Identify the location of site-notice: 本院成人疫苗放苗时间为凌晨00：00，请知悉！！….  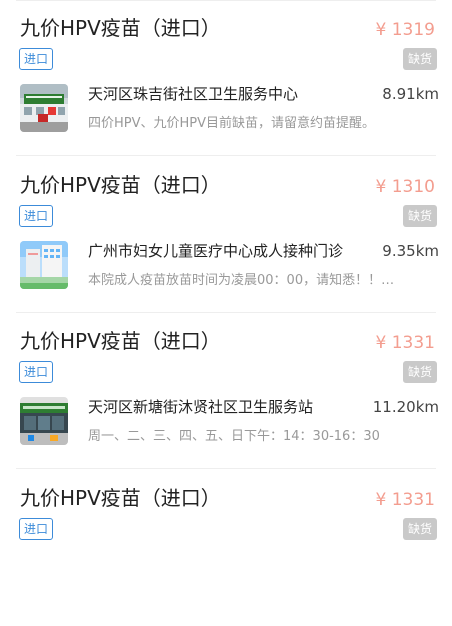
(241, 280).